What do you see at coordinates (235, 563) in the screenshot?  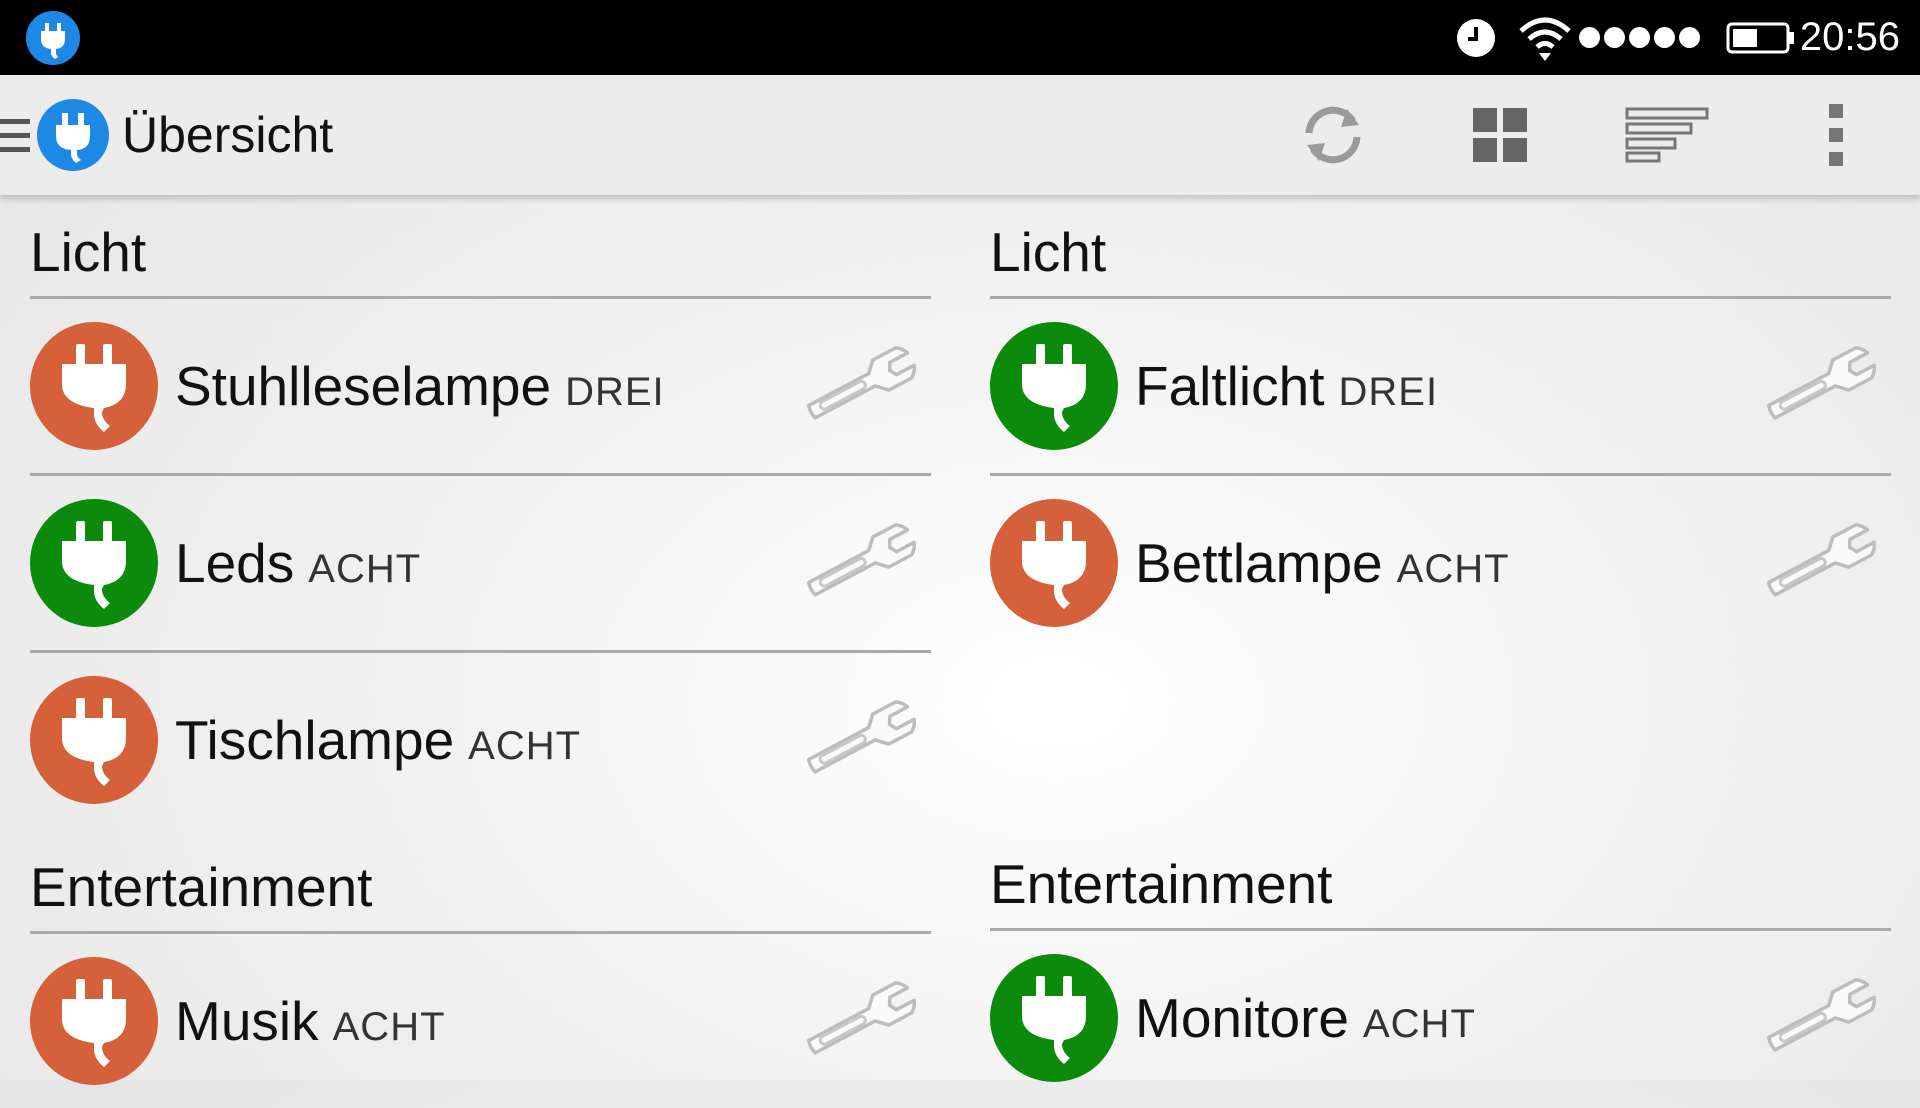 I see `device-name: Leds` at bounding box center [235, 563].